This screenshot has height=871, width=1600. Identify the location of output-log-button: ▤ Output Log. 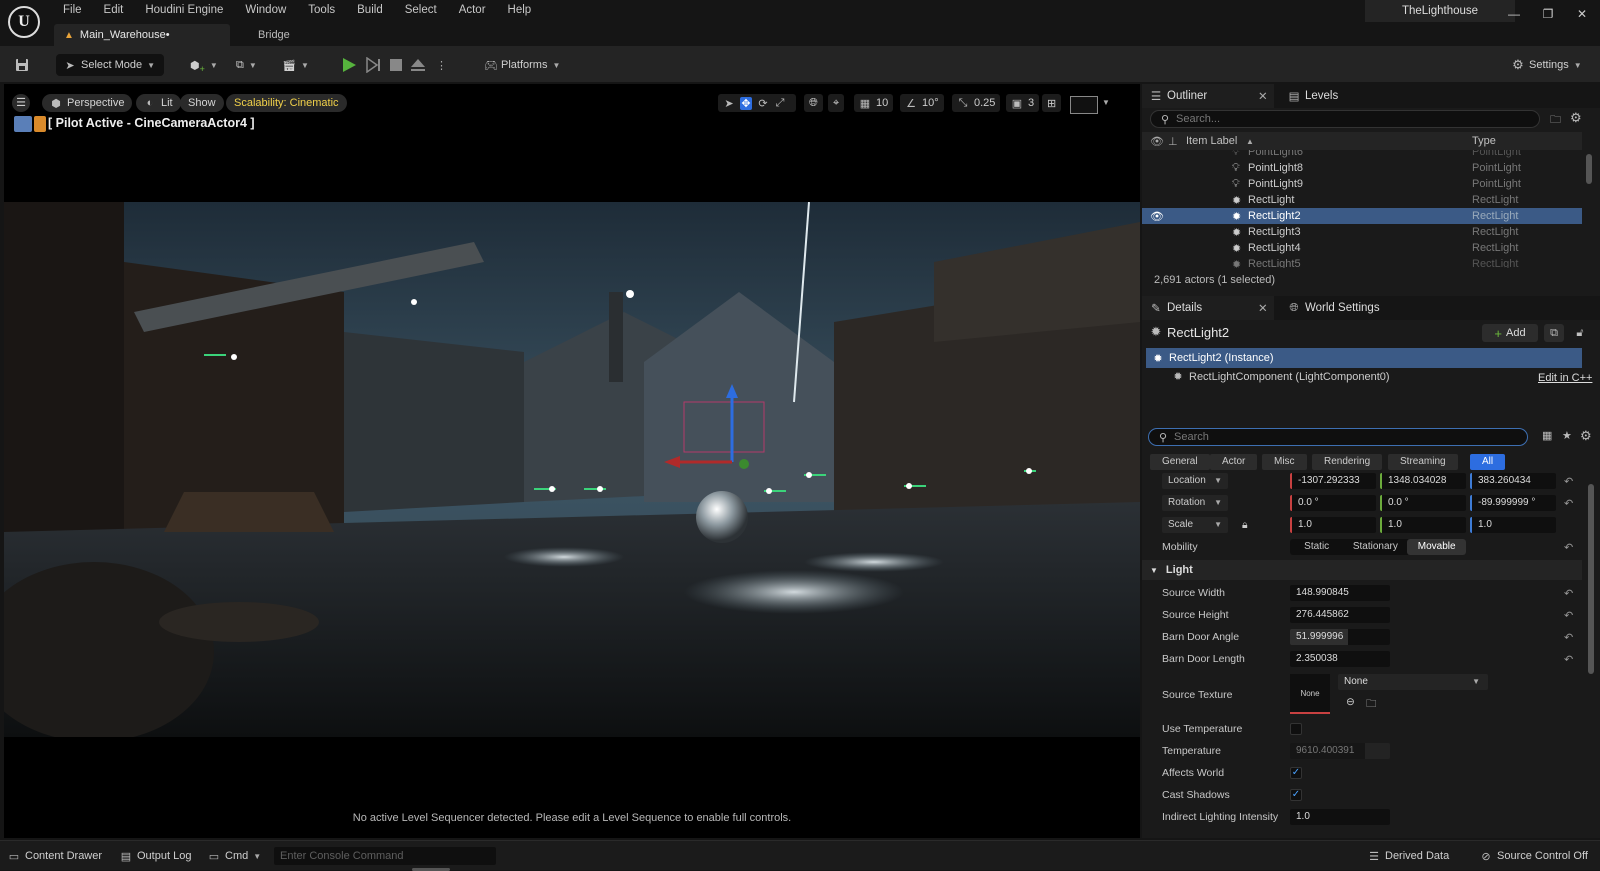
(156, 856).